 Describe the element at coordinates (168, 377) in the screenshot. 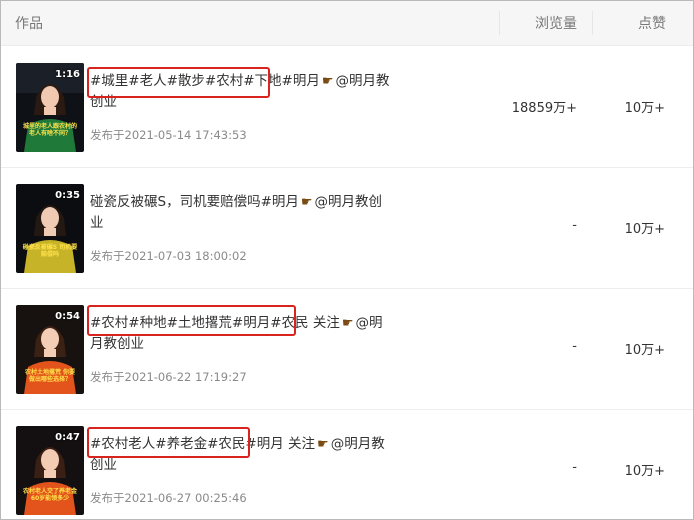

I see `publish-date: 发布于2021-06-22 17:19:27` at that location.